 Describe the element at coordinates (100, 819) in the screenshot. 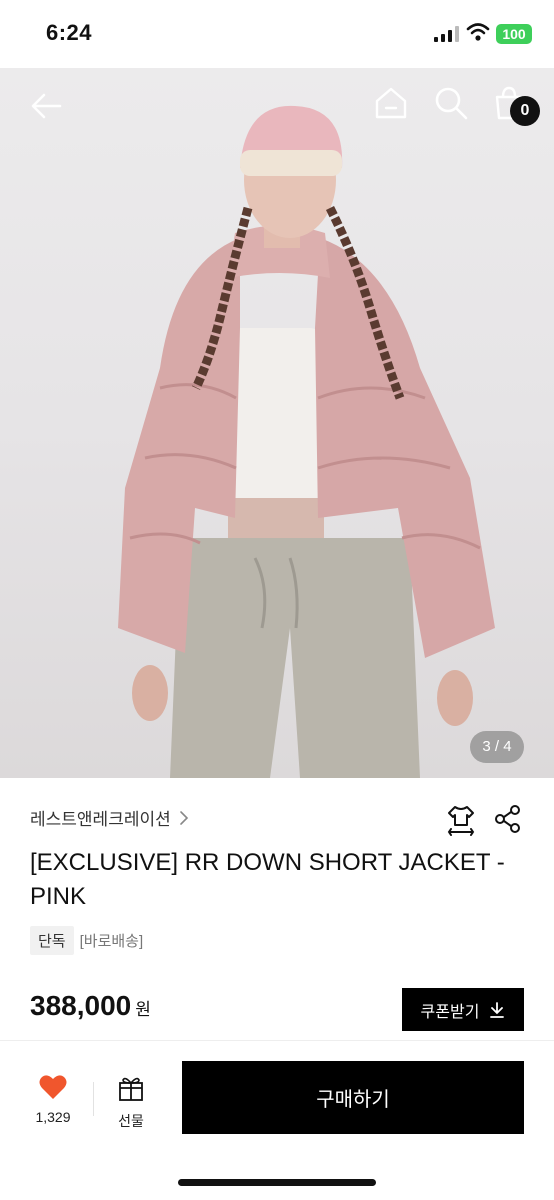

I see `brand-name: 레스트앤레크레이션` at that location.